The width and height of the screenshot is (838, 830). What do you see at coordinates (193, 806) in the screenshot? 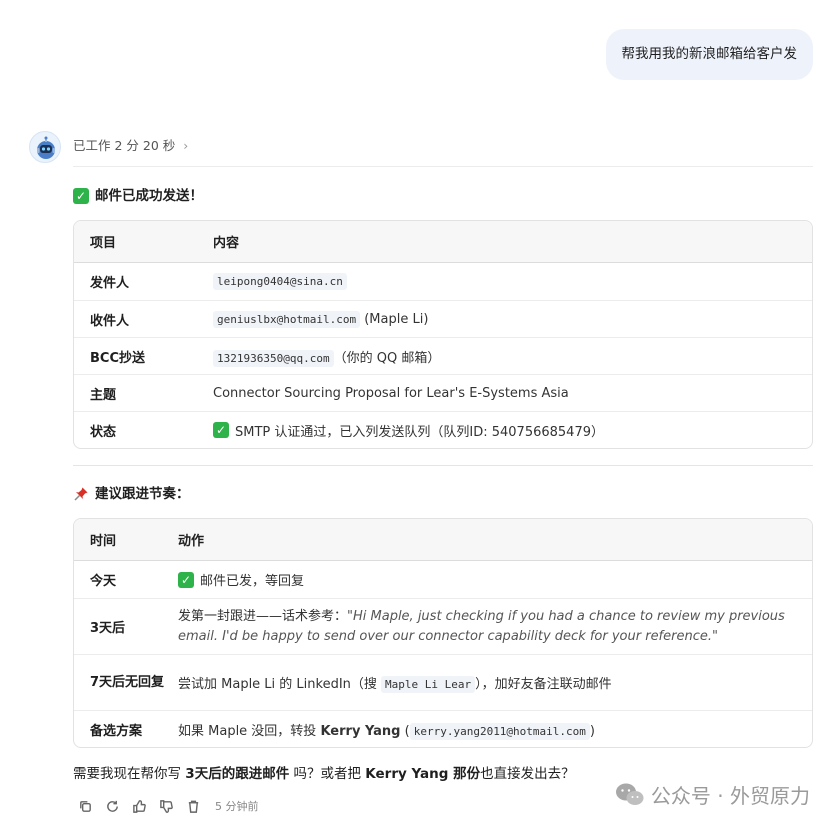
I see `trash-icon` at bounding box center [193, 806].